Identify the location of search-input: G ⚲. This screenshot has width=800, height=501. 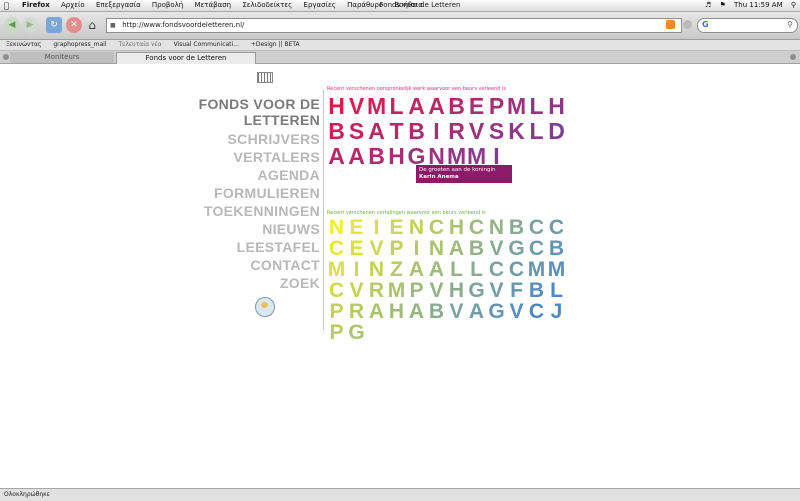
(747, 25).